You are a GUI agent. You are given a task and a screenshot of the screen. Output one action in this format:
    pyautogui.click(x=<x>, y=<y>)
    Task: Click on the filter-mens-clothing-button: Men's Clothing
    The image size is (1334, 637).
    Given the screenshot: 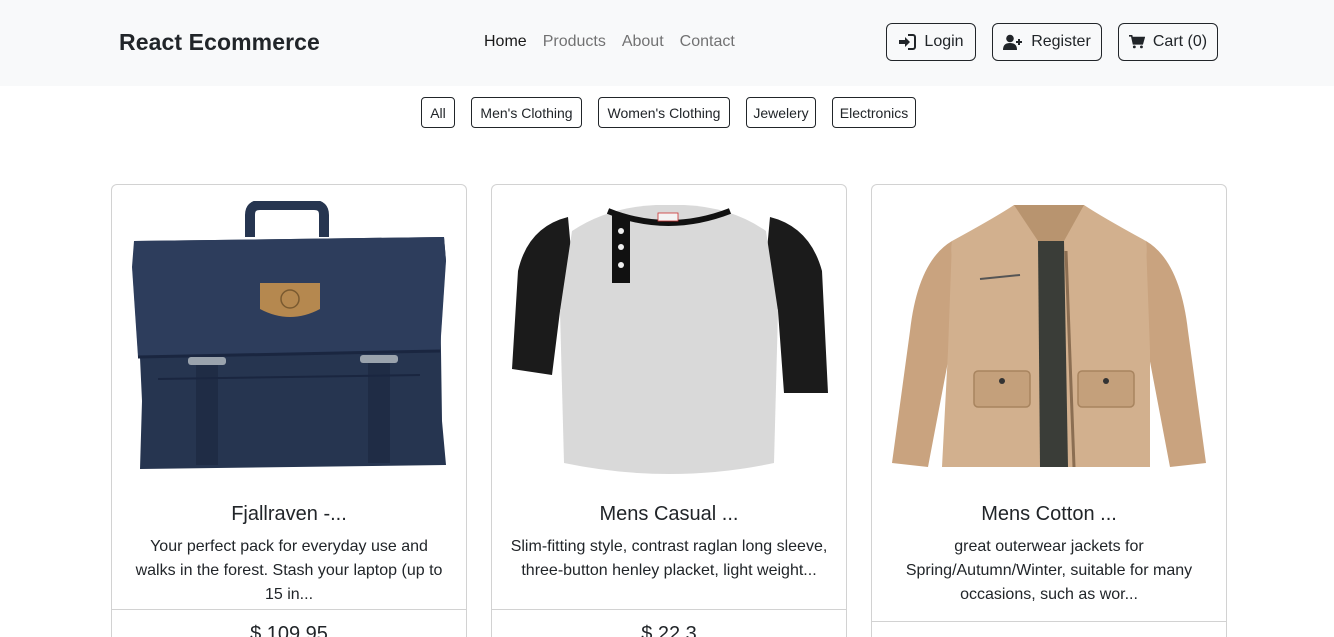 What is the action you would take?
    pyautogui.click(x=526, y=112)
    